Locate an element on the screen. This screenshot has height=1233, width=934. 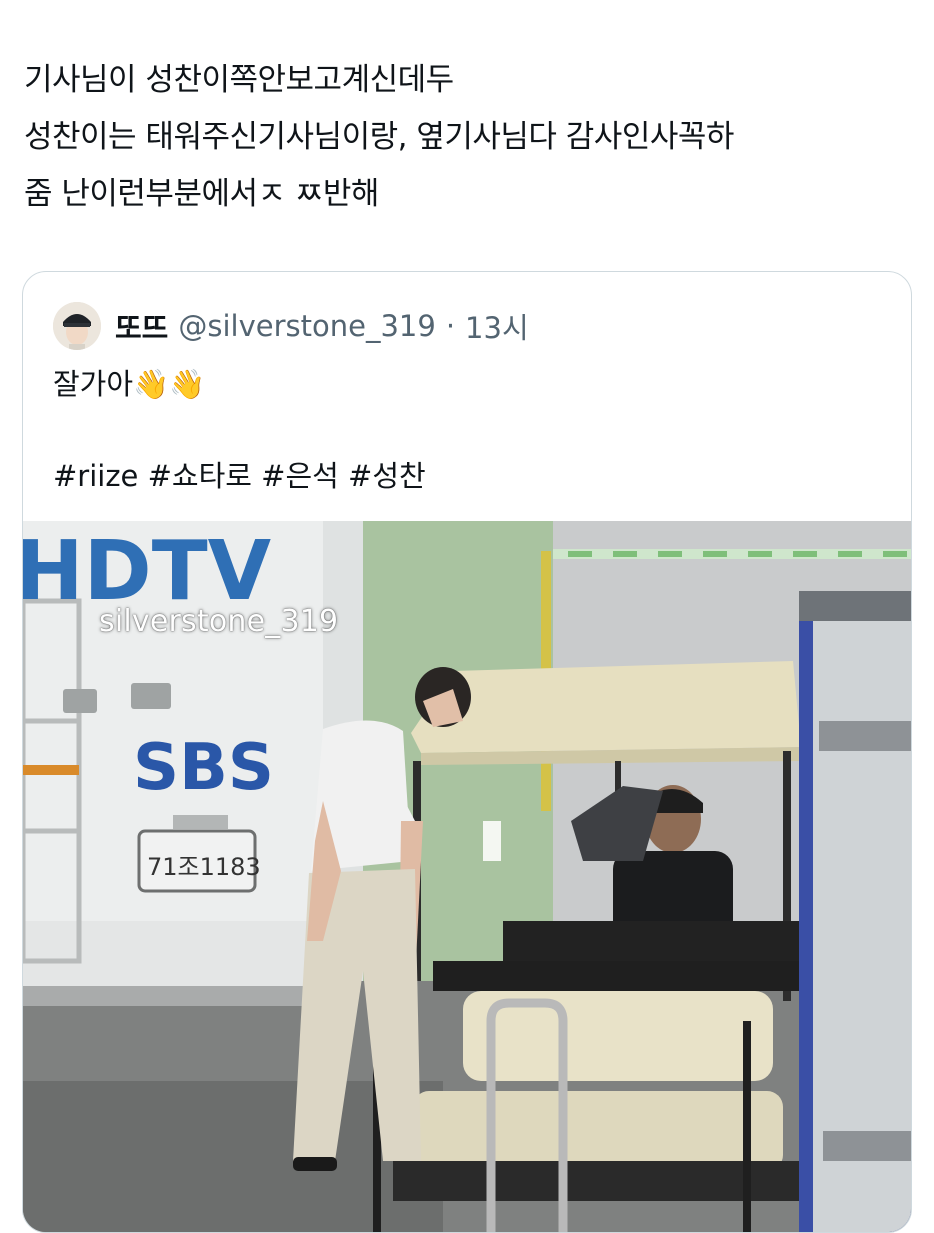
quoted-text: 잘가아 is located at coordinates (93, 384).